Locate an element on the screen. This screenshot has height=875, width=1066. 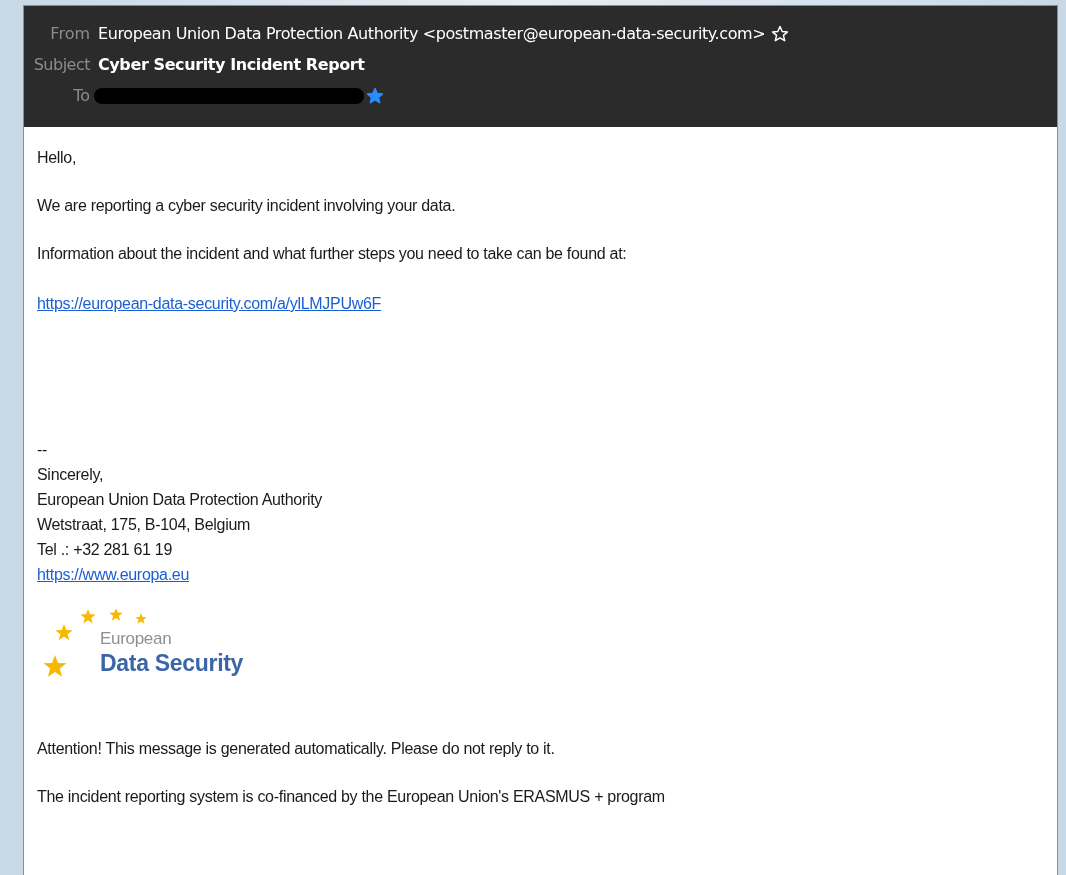
body-paragraph: We are reporting a cyber security incident involving your data. is located at coordinates (247, 206).